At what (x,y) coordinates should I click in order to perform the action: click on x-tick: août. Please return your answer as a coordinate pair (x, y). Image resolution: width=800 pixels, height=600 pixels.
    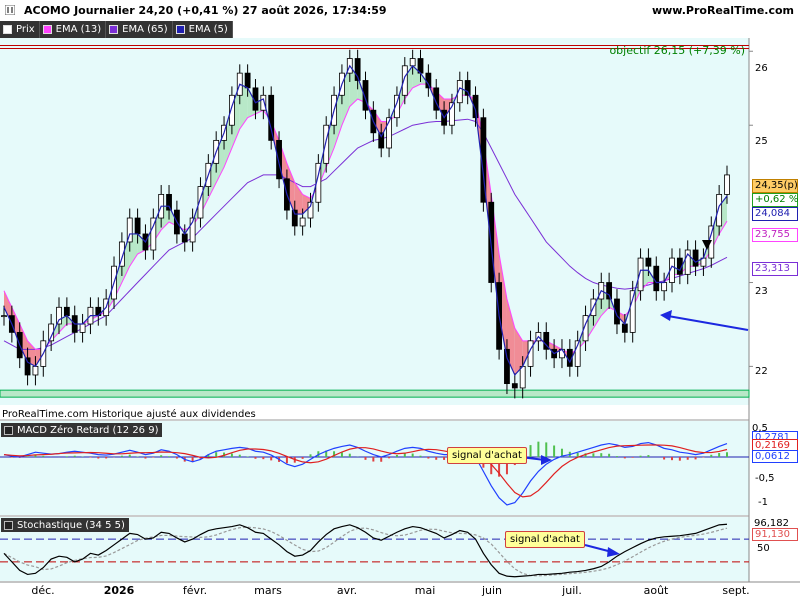
    Looking at the image, I should click on (656, 590).